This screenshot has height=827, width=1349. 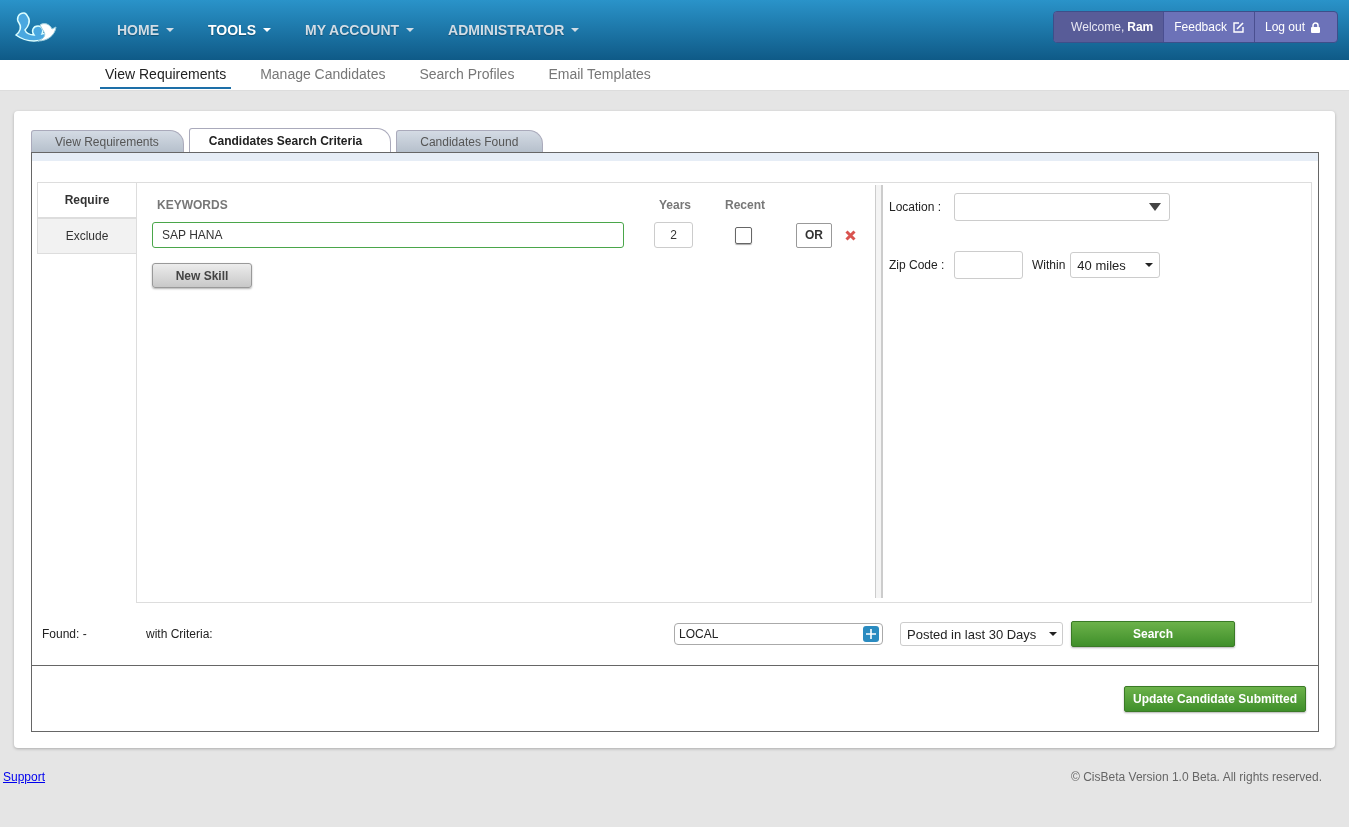 What do you see at coordinates (1315, 27) in the screenshot?
I see `lock-icon` at bounding box center [1315, 27].